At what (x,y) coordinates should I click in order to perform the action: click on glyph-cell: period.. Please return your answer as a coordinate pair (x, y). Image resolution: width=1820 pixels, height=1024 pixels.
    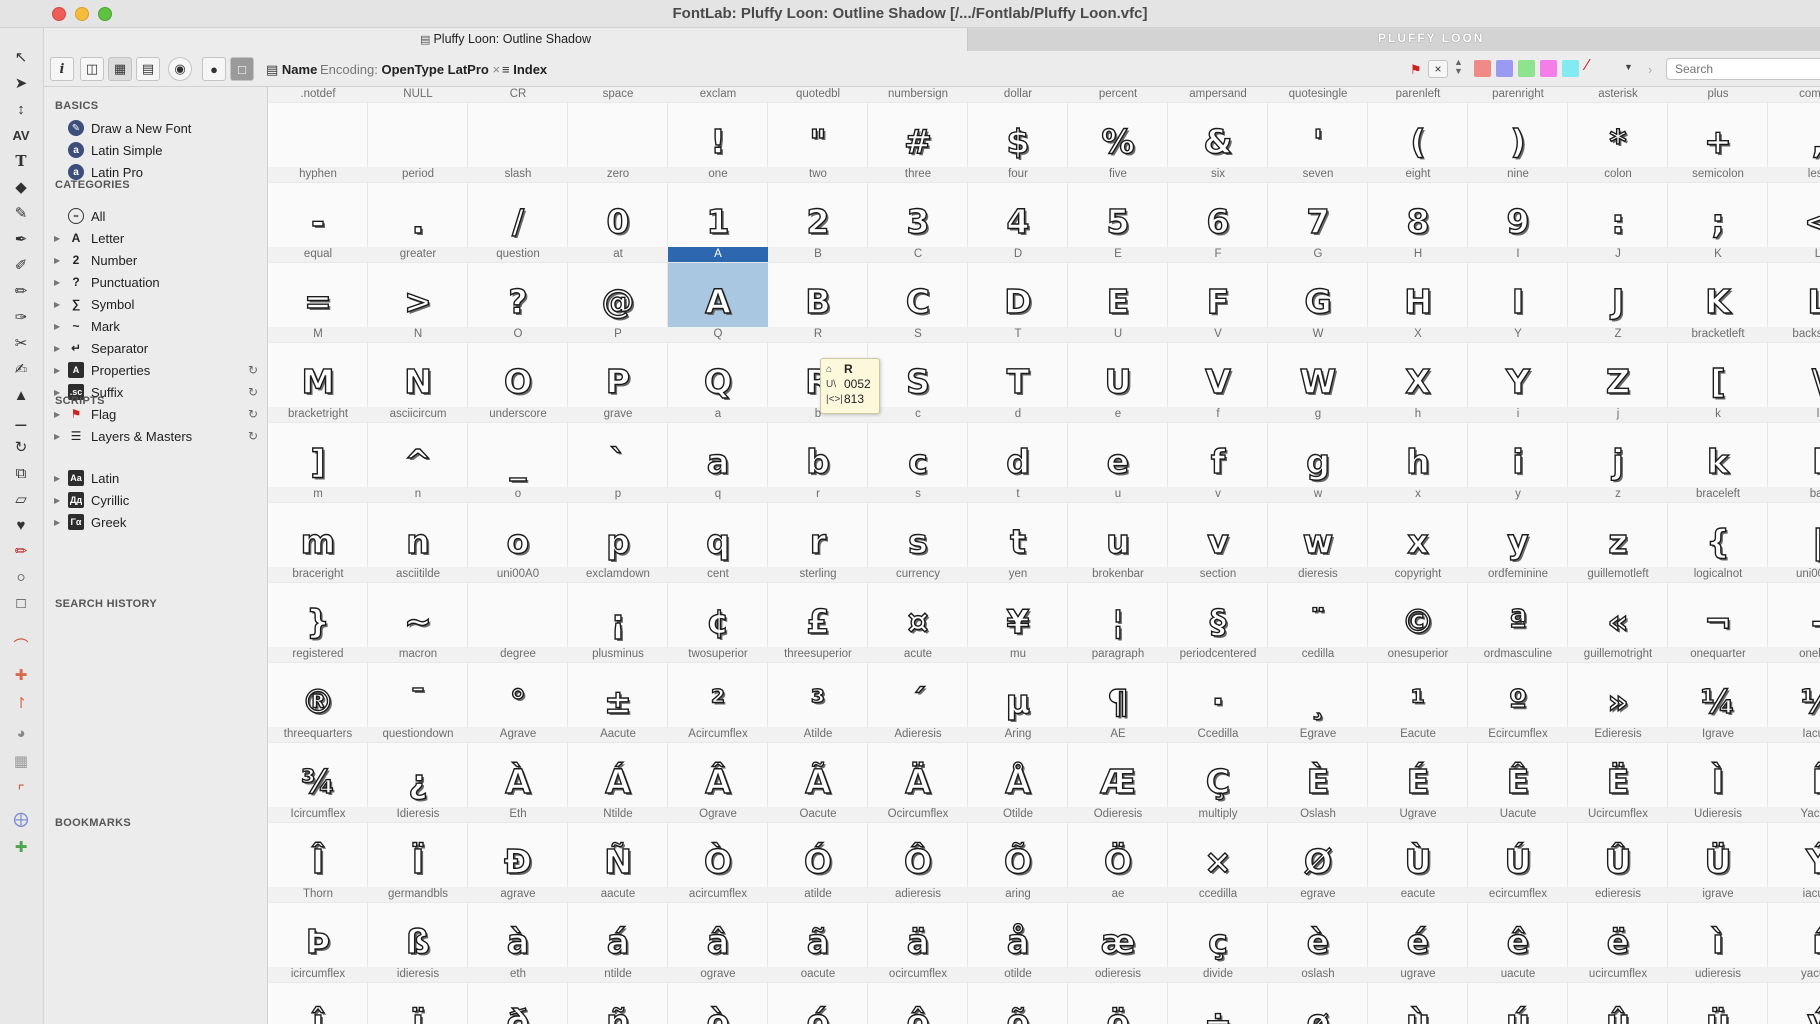
    Looking at the image, I should click on (418, 207).